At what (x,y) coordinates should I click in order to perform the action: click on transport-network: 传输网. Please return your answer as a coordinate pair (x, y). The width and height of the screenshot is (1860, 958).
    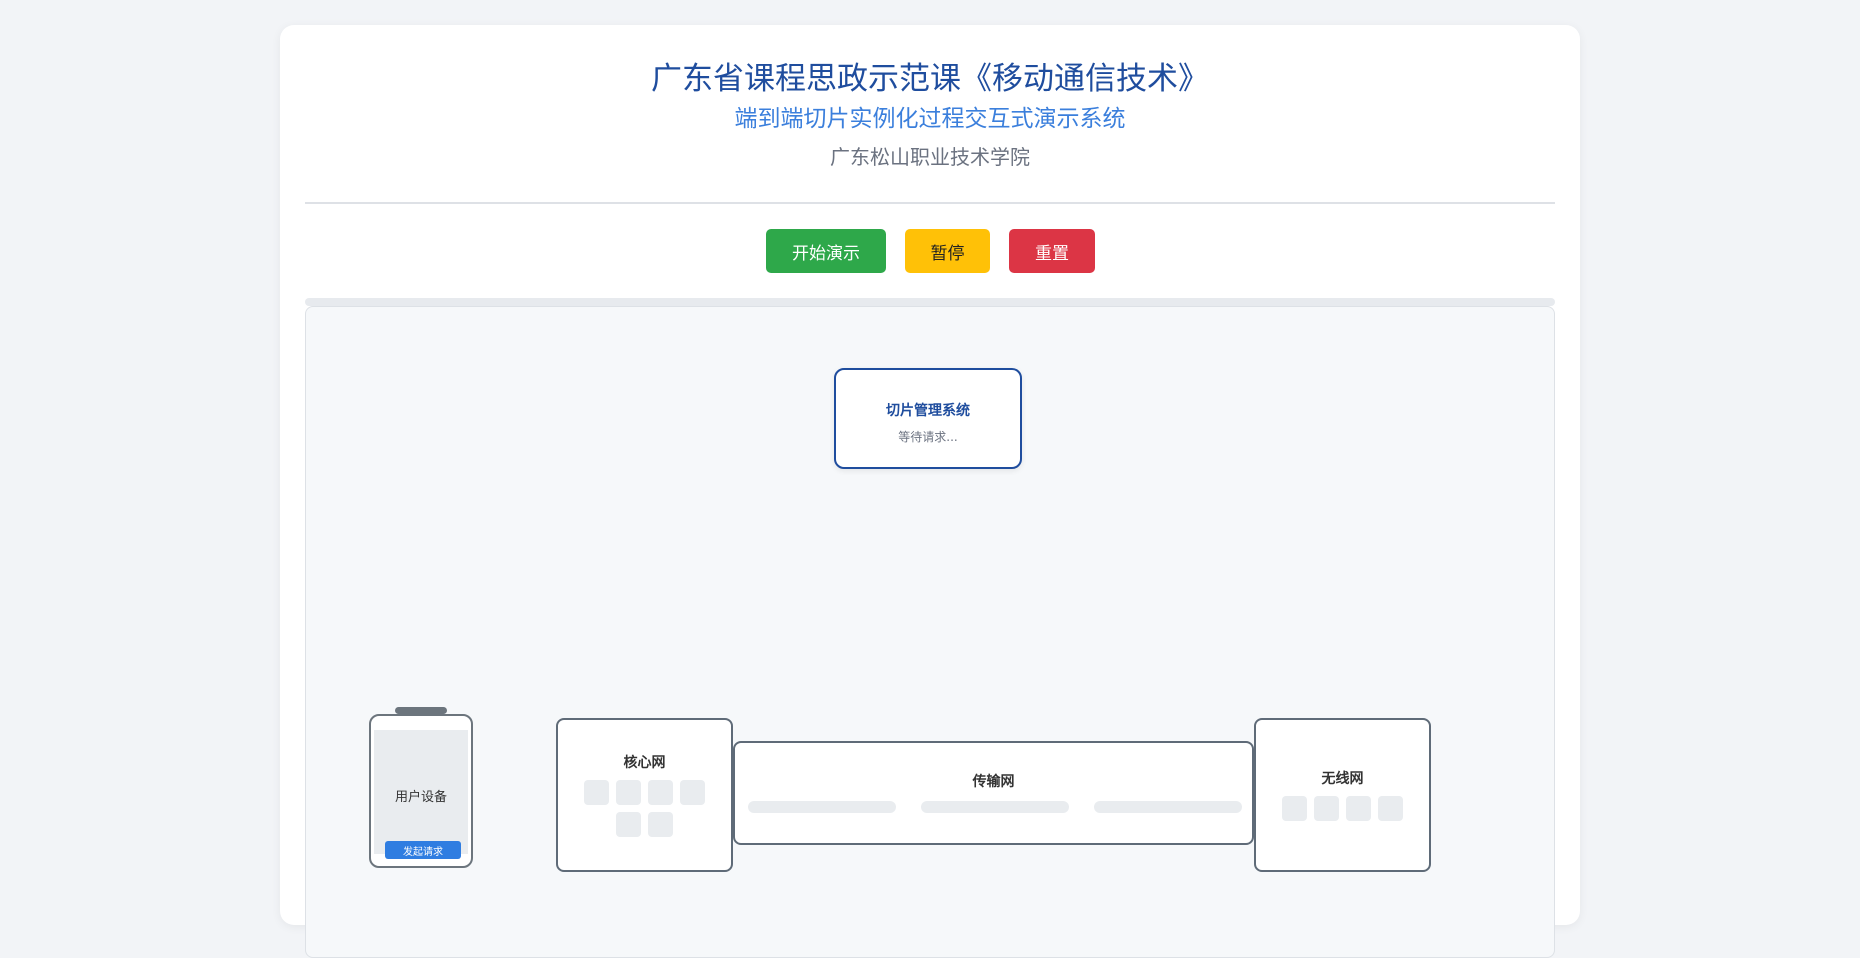
    Looking at the image, I should click on (993, 793).